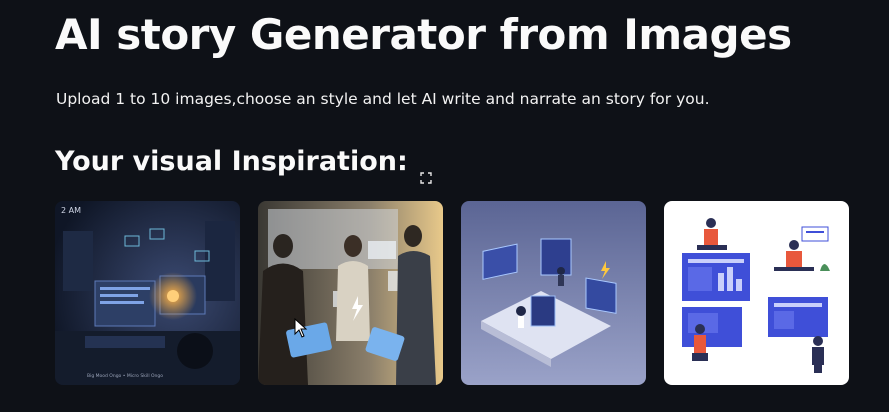  Describe the element at coordinates (423, 34) in the screenshot. I see `page-title: AI story Generator from Images` at that location.